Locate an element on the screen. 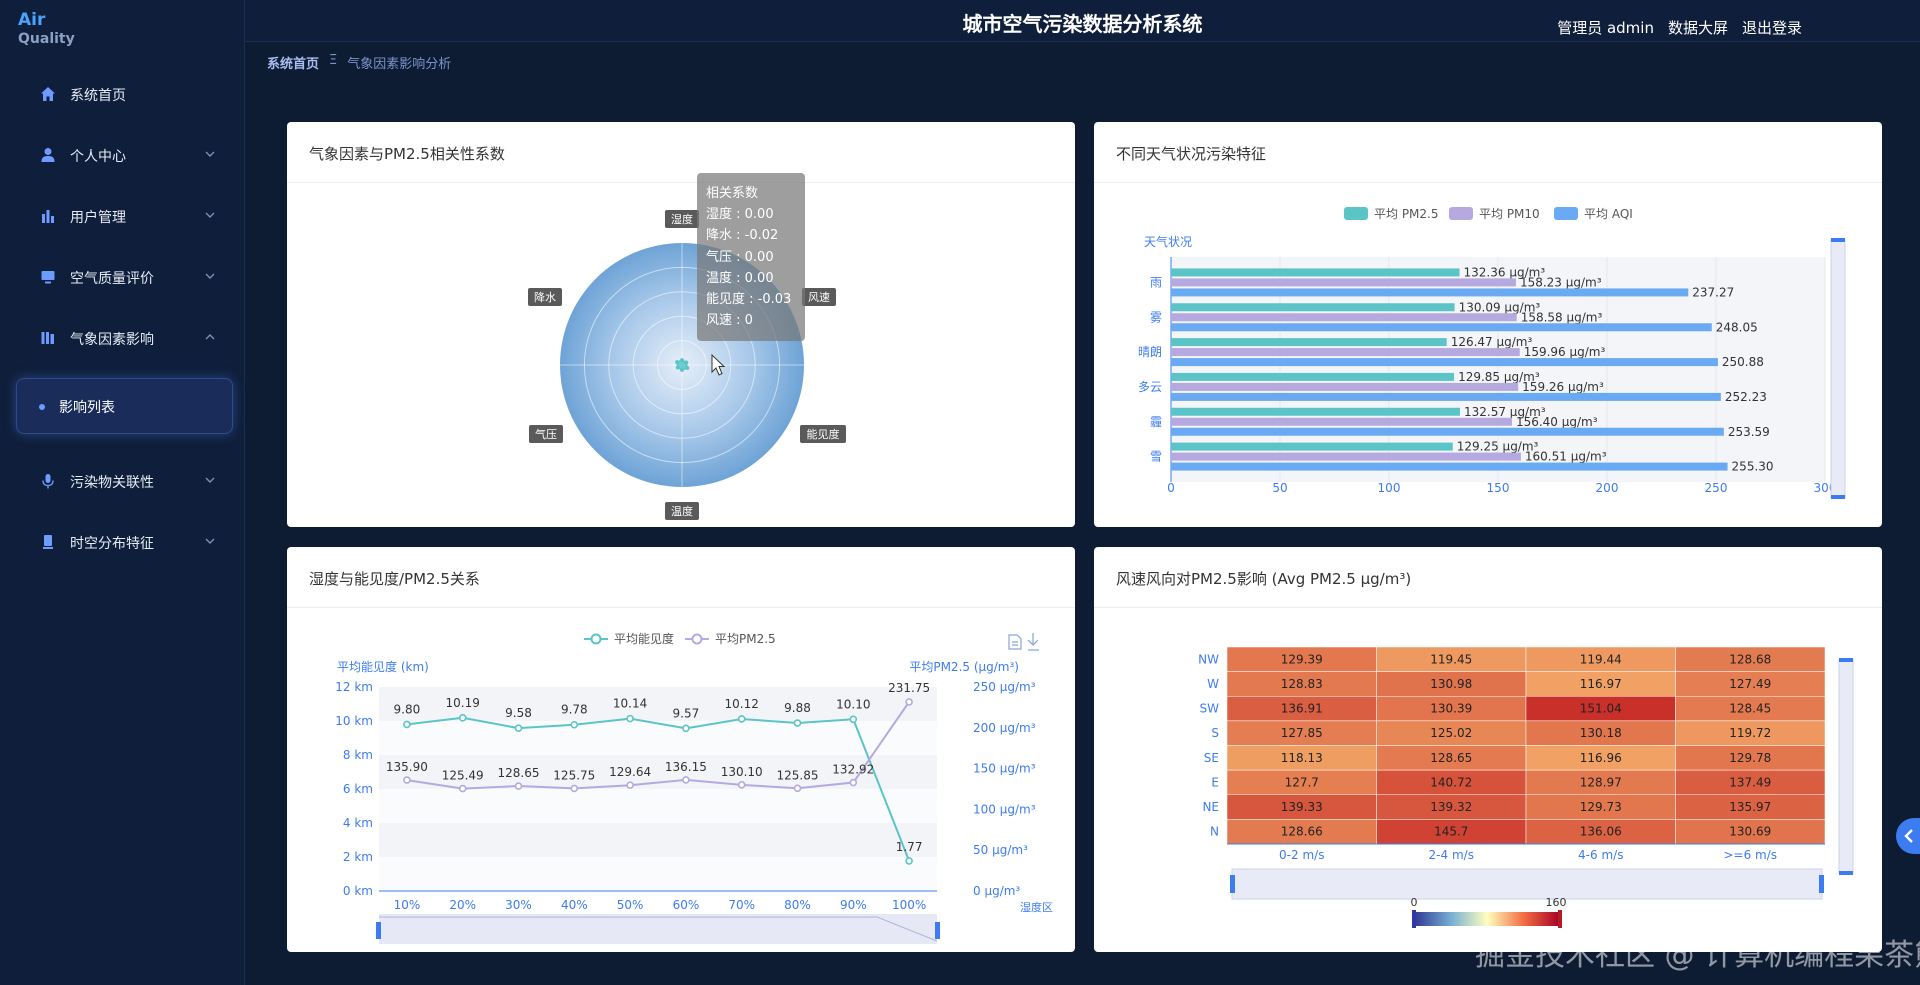 The height and width of the screenshot is (985, 1920). x-tick-label: 250 is located at coordinates (1716, 488).